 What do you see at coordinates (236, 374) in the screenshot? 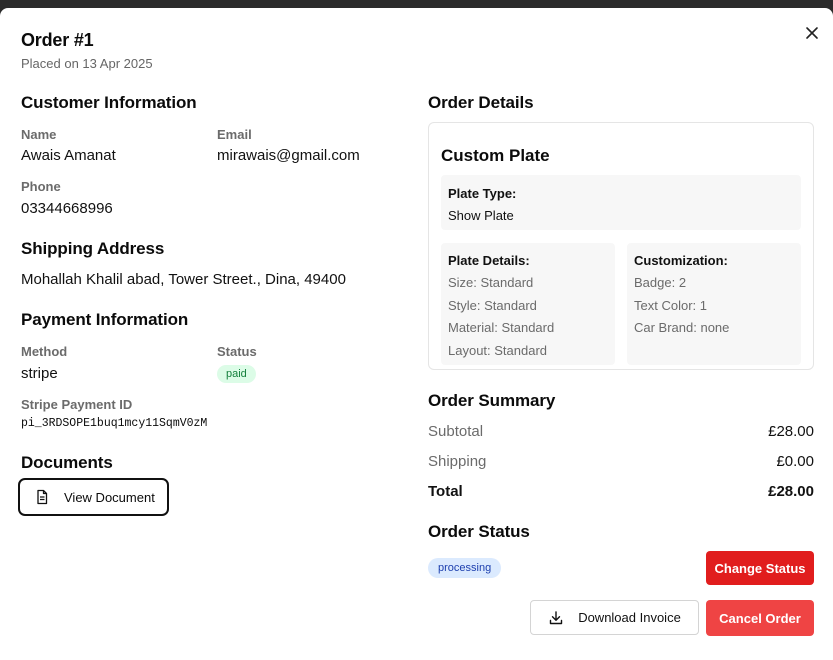
I see `payment-status-badge: paid` at bounding box center [236, 374].